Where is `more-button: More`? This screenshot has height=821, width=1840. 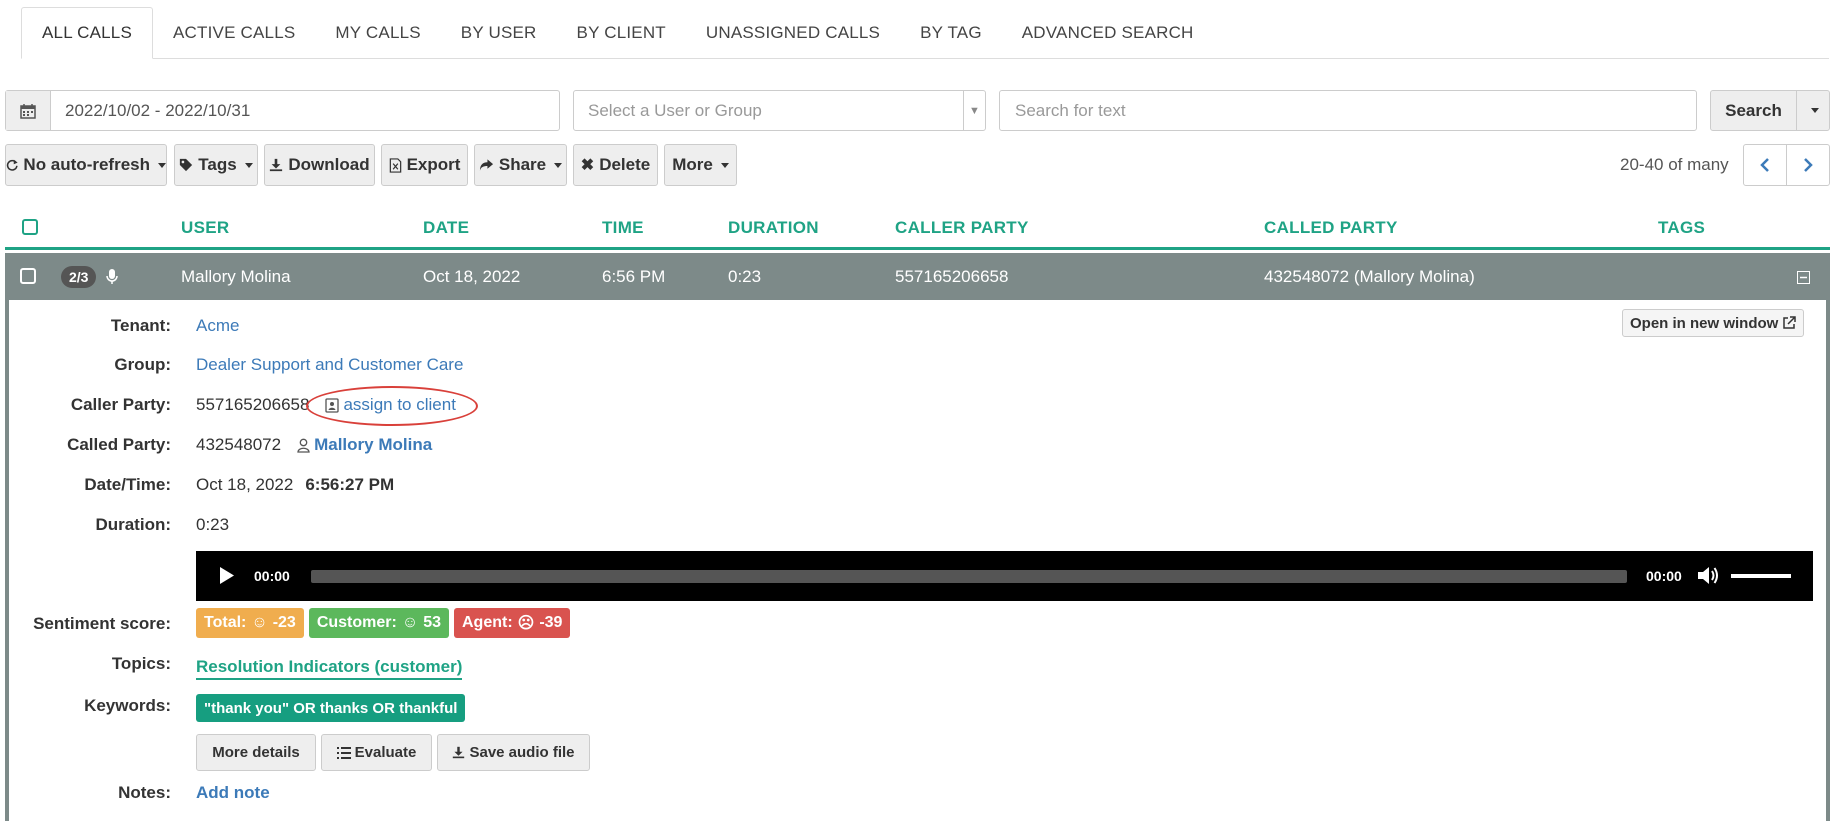 more-button: More is located at coordinates (700, 165).